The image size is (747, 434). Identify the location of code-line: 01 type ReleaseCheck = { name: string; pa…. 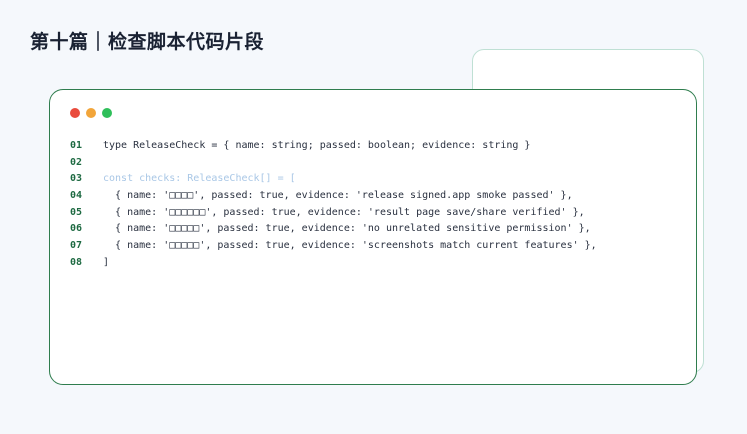
(333, 146).